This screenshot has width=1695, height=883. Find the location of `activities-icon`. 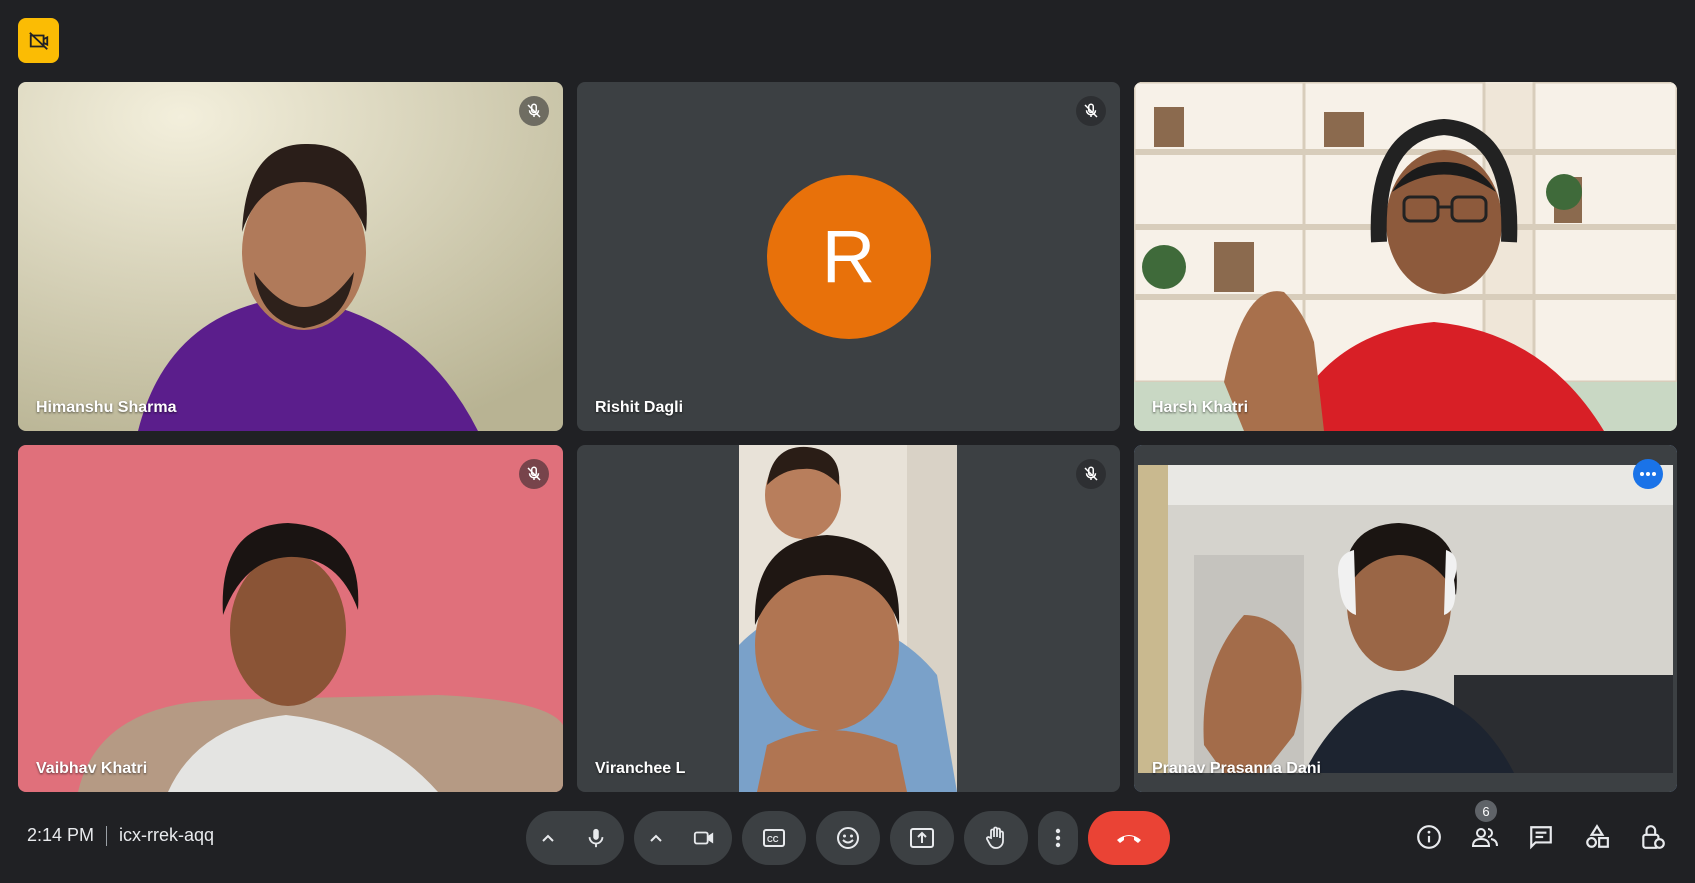

activities-icon is located at coordinates (1597, 836).